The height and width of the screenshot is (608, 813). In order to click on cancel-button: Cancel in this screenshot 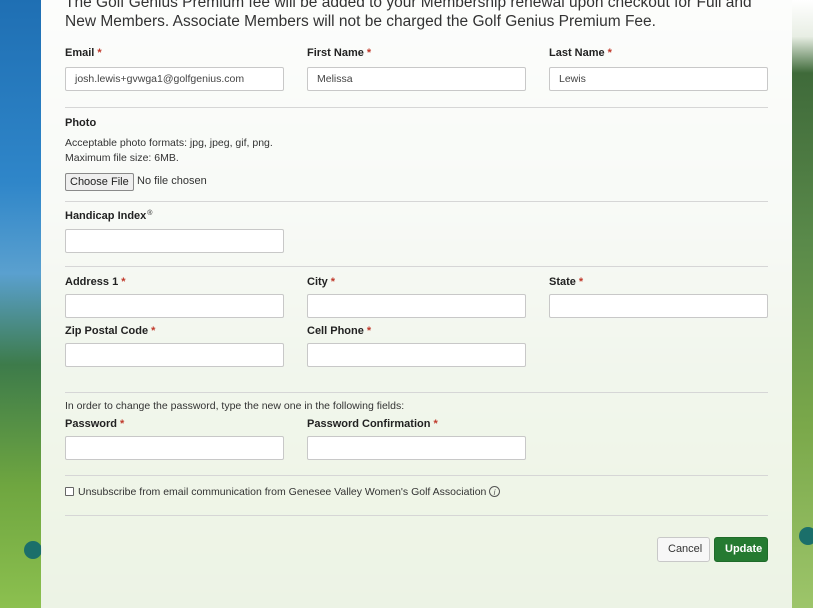, I will do `click(683, 549)`.